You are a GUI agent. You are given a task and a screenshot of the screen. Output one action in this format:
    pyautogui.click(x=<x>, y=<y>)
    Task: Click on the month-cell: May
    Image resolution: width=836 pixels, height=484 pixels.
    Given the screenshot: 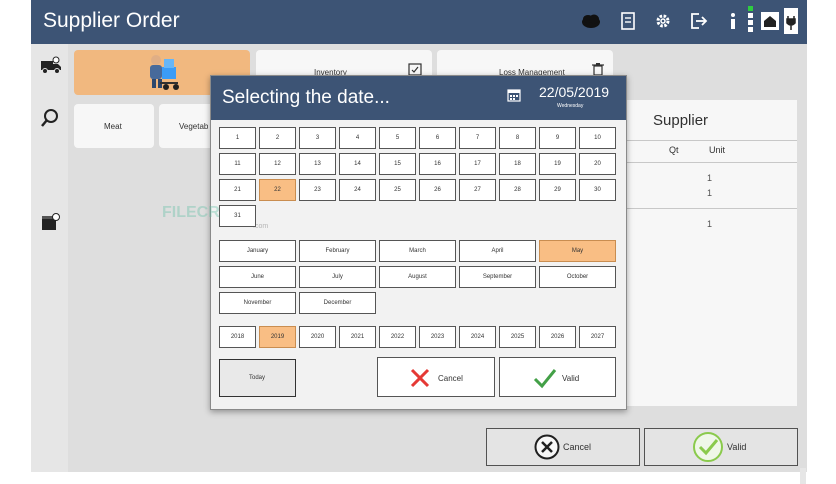 What is the action you would take?
    pyautogui.click(x=577, y=251)
    